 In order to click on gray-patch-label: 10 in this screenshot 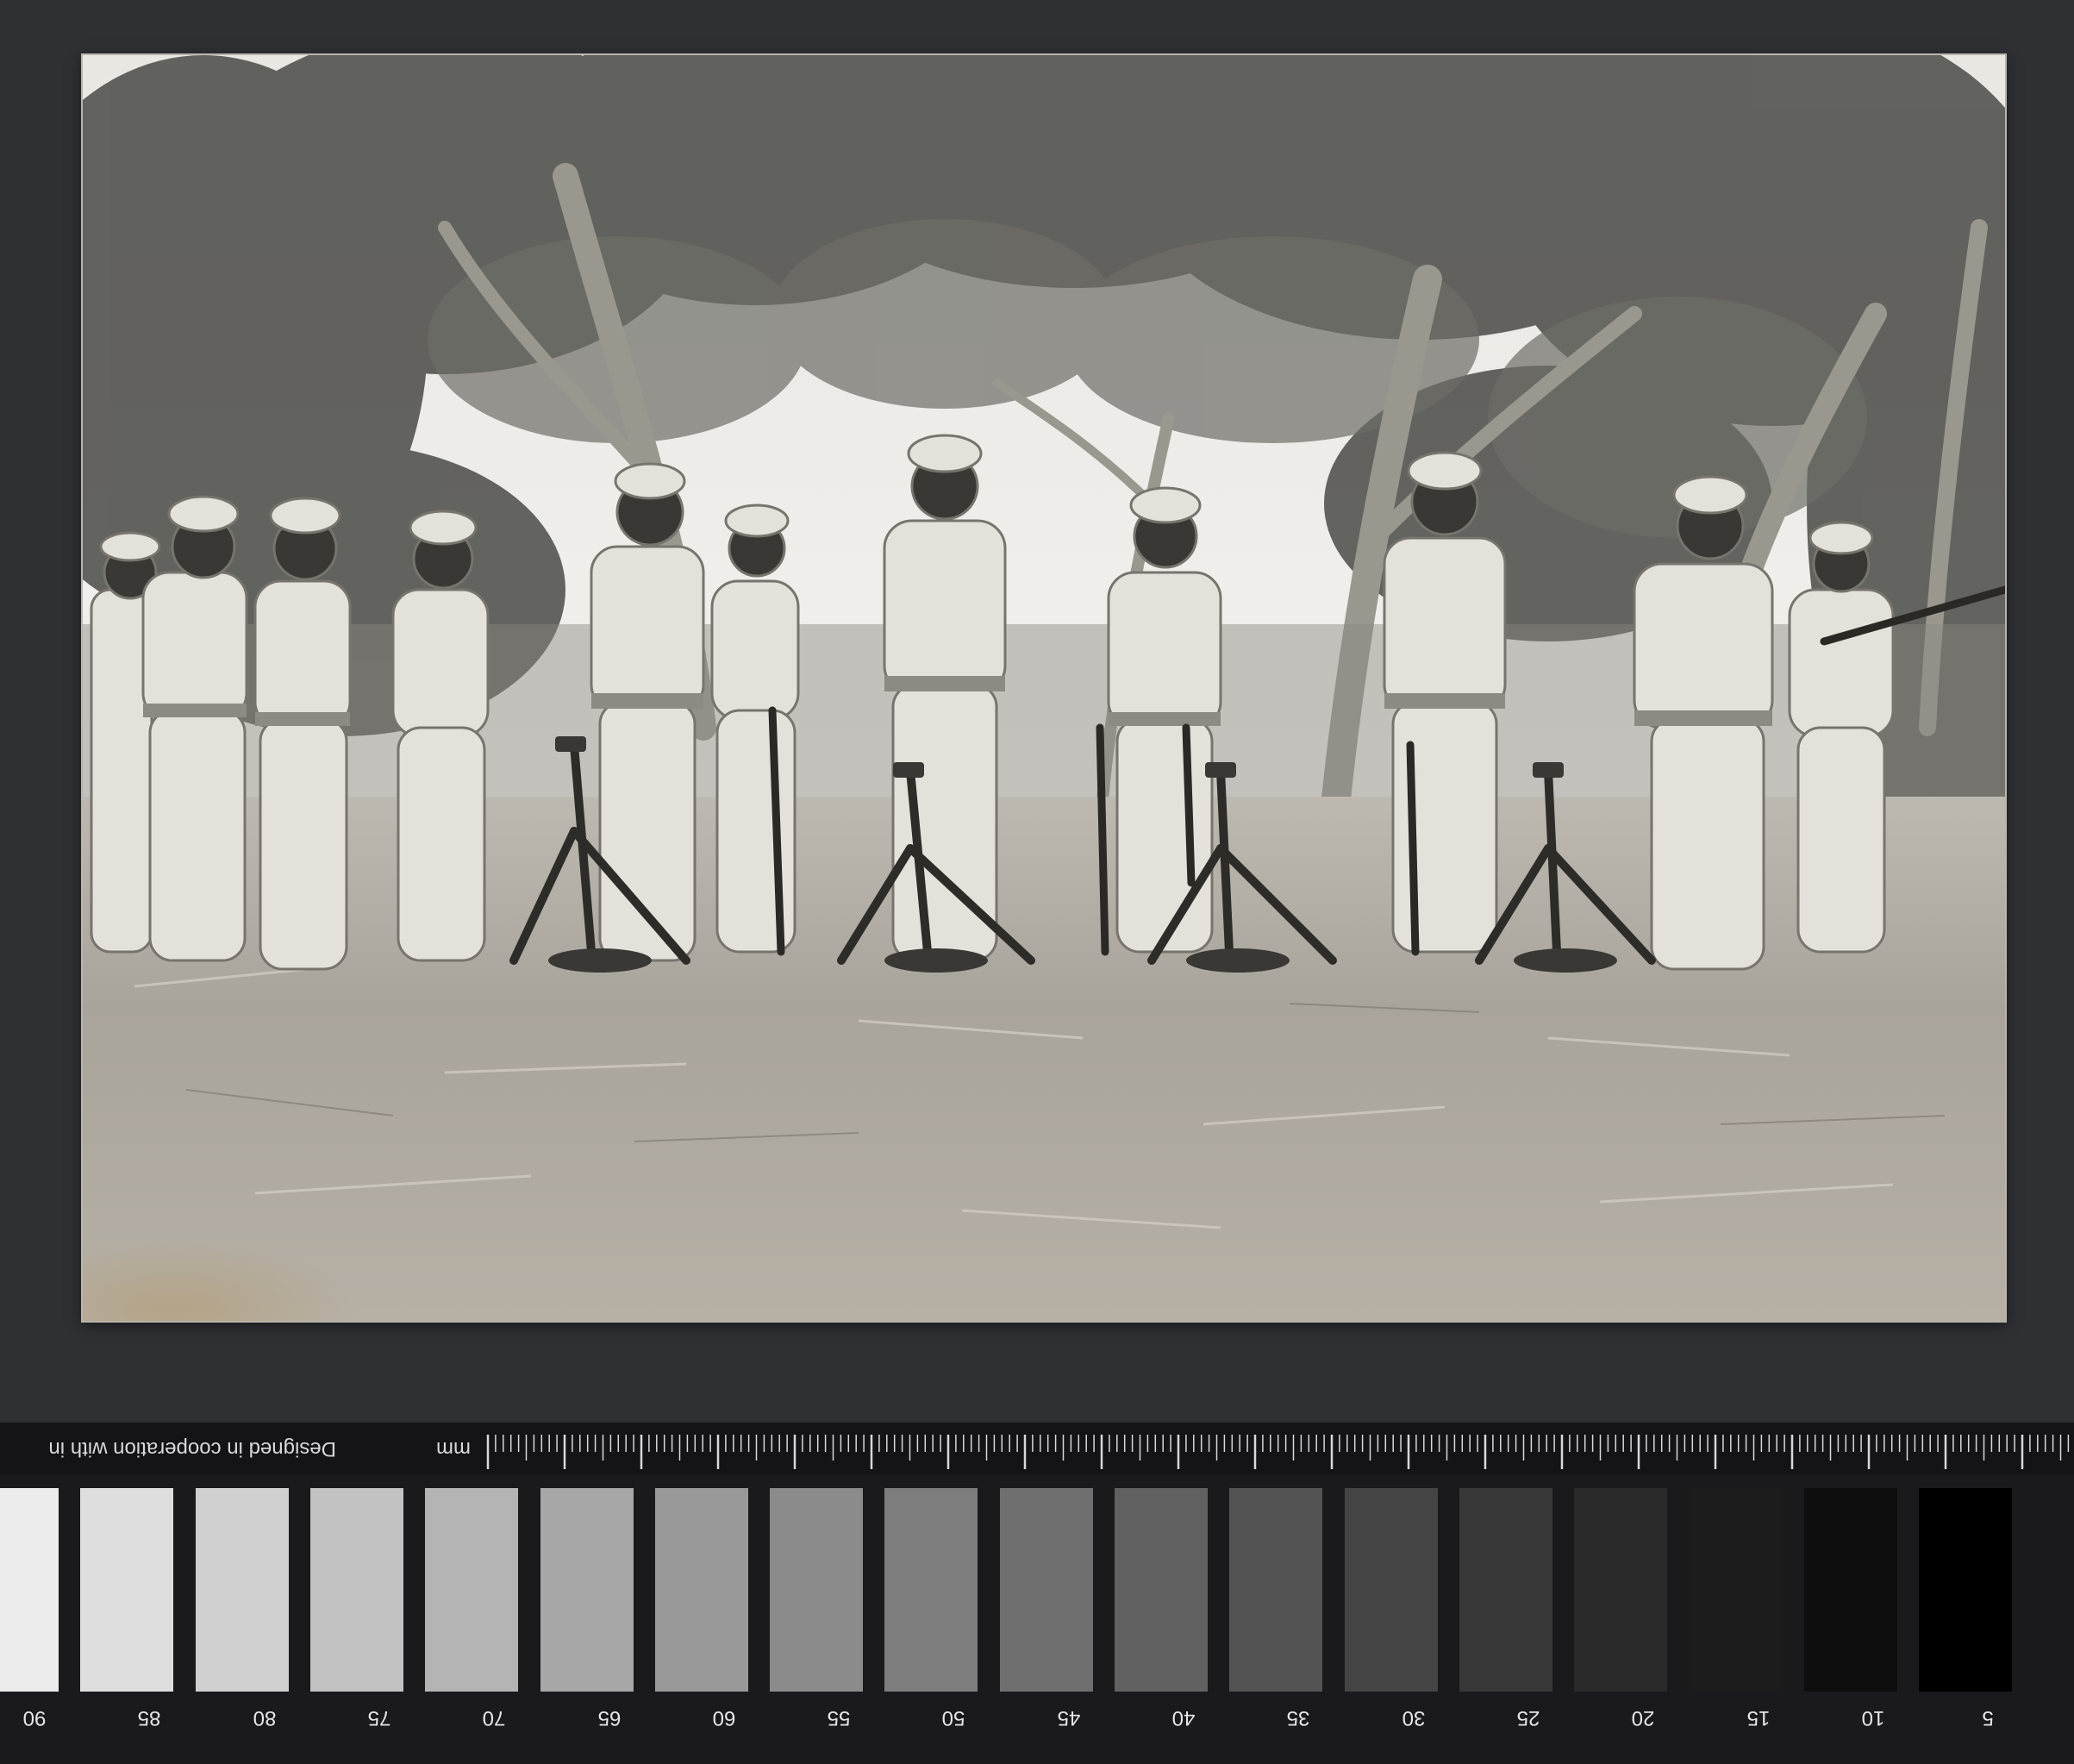, I will do `click(1873, 1718)`.